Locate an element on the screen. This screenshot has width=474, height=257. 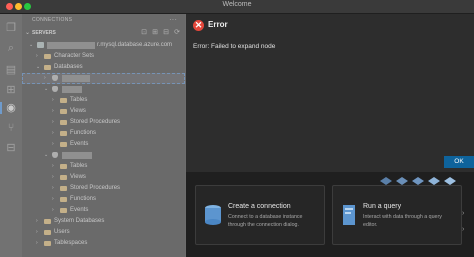
query-illustration-icon is located at coordinates (349, 215).